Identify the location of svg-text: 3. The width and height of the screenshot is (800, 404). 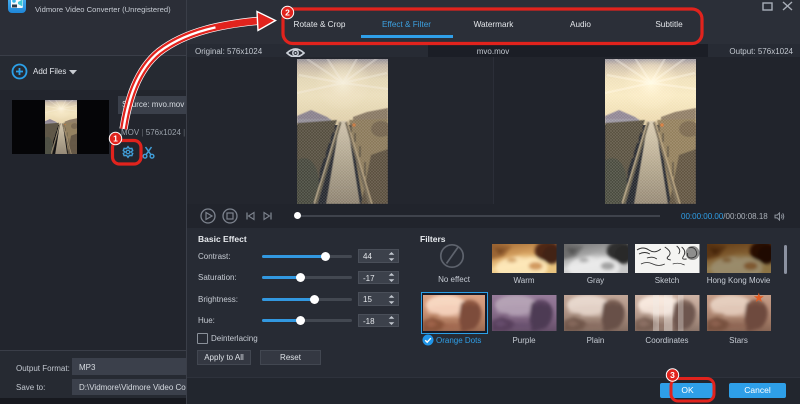
(672, 375).